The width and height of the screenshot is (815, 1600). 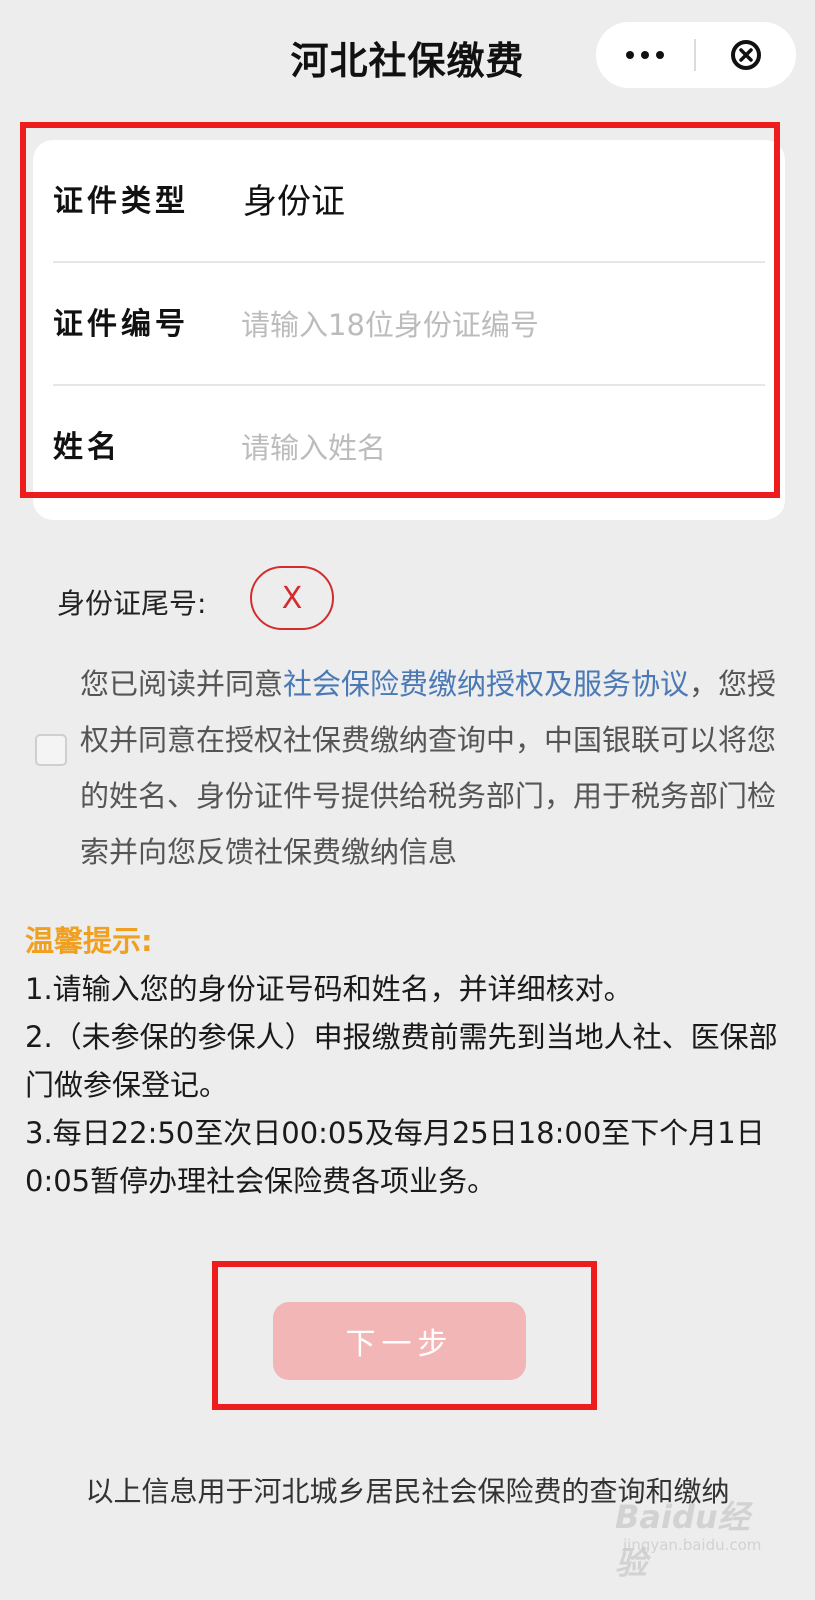 What do you see at coordinates (409, 202) in the screenshot?
I see `cert-type-row: 证件类型 身份证` at bounding box center [409, 202].